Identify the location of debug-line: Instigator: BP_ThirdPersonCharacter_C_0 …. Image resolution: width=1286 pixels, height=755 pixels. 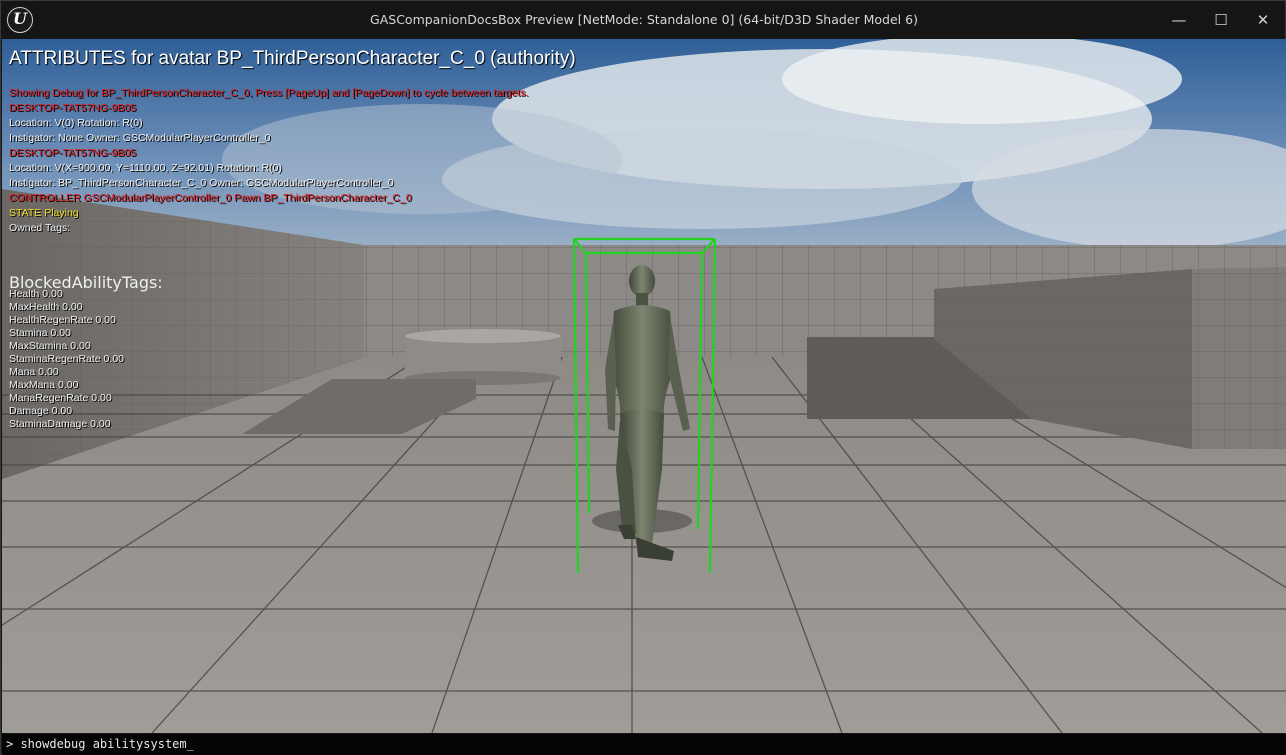
(201, 183).